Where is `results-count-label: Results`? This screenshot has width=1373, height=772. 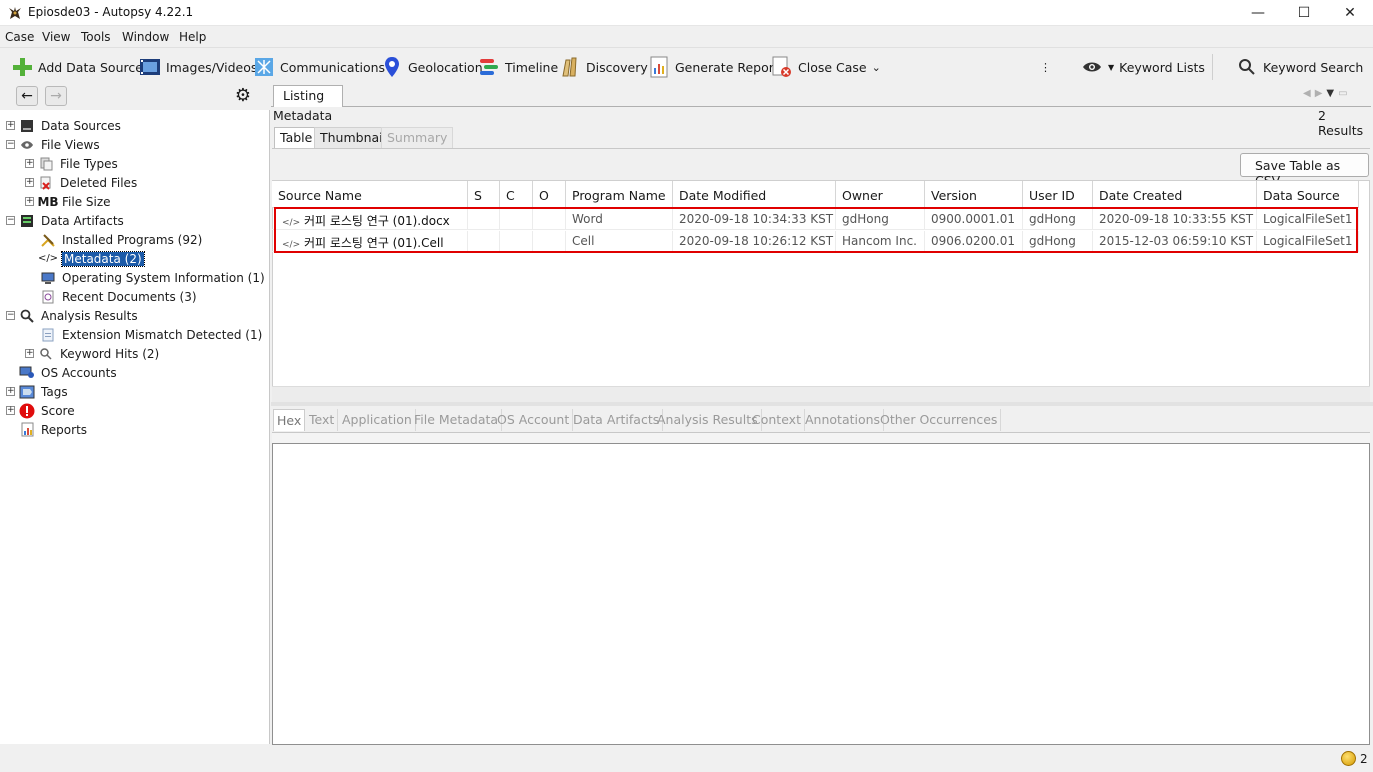
results-count-label: Results is located at coordinates (1341, 130).